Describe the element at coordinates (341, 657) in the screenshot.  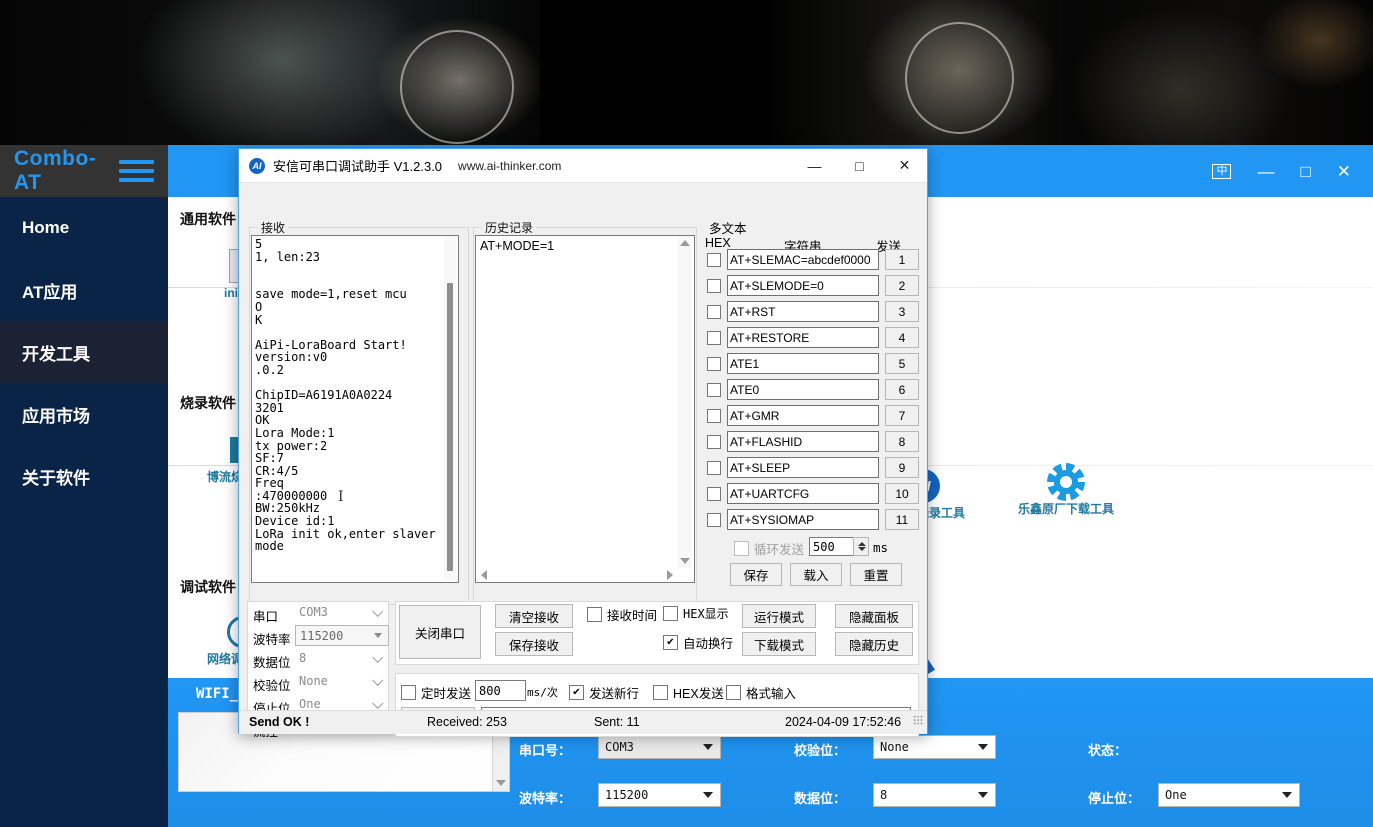
I see `databits-combo: 8` at that location.